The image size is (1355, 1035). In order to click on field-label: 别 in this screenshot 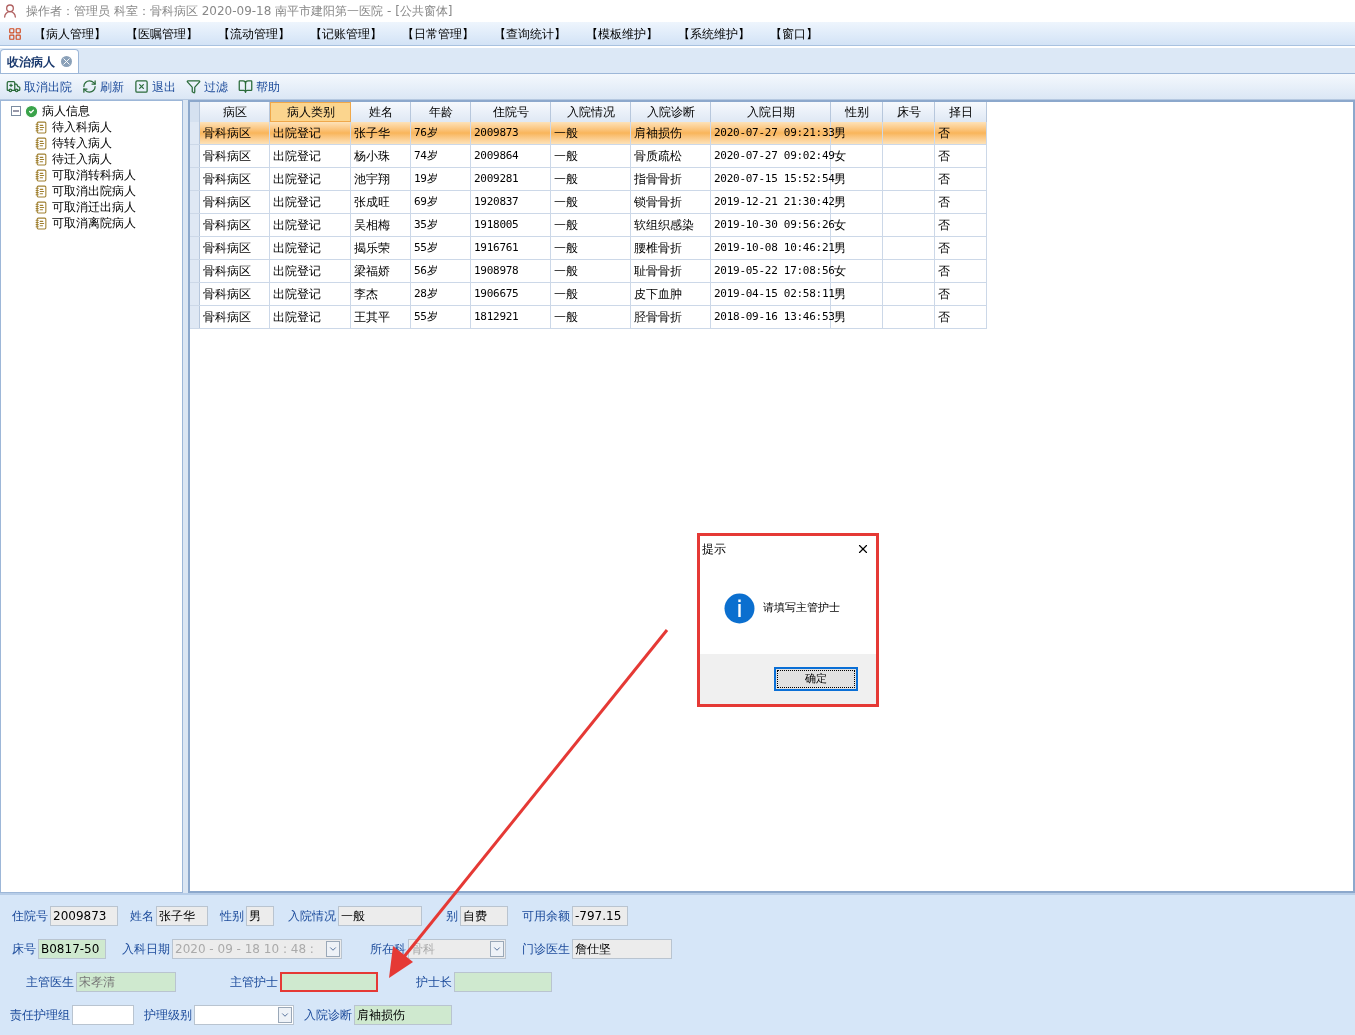, I will do `click(452, 916)`.